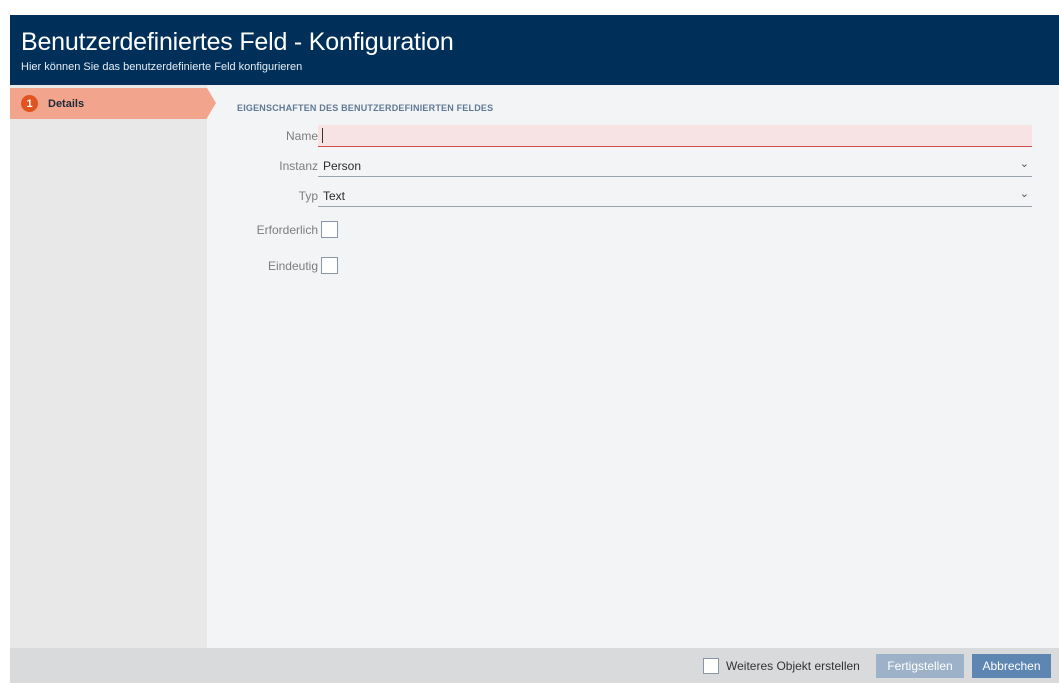 The image size is (1059, 683). I want to click on instanz-label: Instanz, so click(298, 166).